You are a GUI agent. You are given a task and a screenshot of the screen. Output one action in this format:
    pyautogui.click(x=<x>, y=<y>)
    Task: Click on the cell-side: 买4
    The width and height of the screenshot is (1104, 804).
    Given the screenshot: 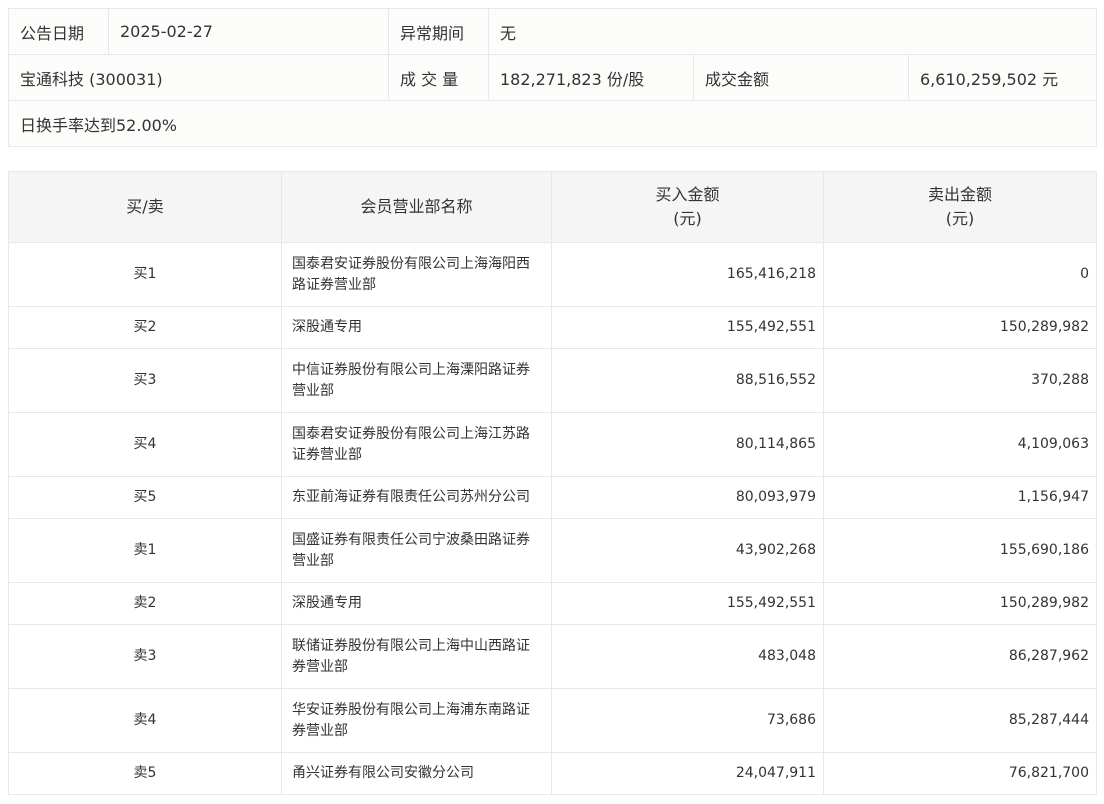 What is the action you would take?
    pyautogui.click(x=145, y=444)
    